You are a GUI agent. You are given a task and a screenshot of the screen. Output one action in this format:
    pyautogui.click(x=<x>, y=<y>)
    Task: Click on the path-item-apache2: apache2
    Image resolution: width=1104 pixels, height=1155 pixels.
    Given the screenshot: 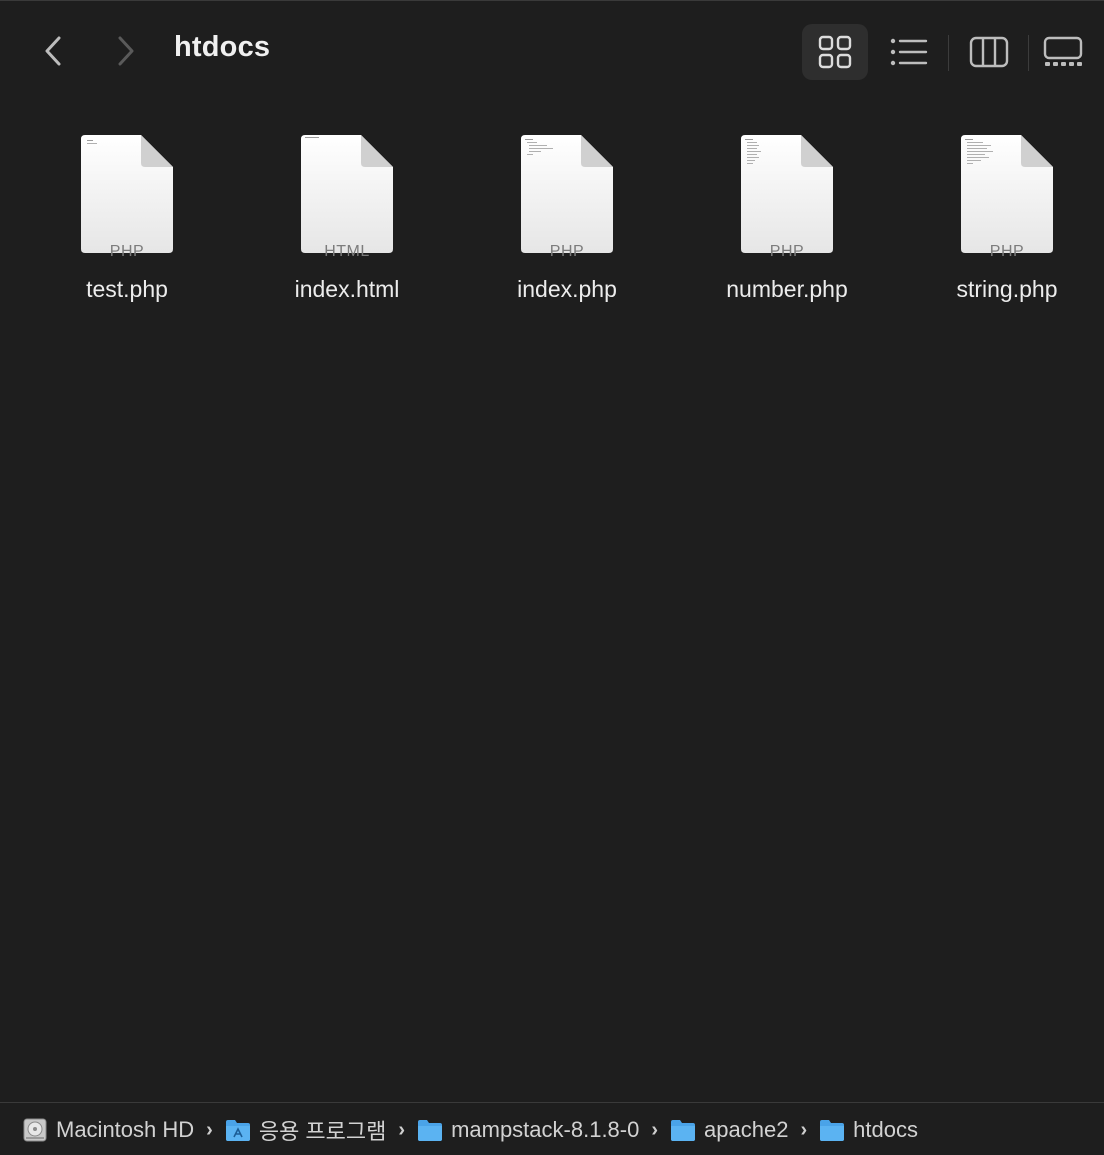 What is the action you would take?
    pyautogui.click(x=729, y=1130)
    